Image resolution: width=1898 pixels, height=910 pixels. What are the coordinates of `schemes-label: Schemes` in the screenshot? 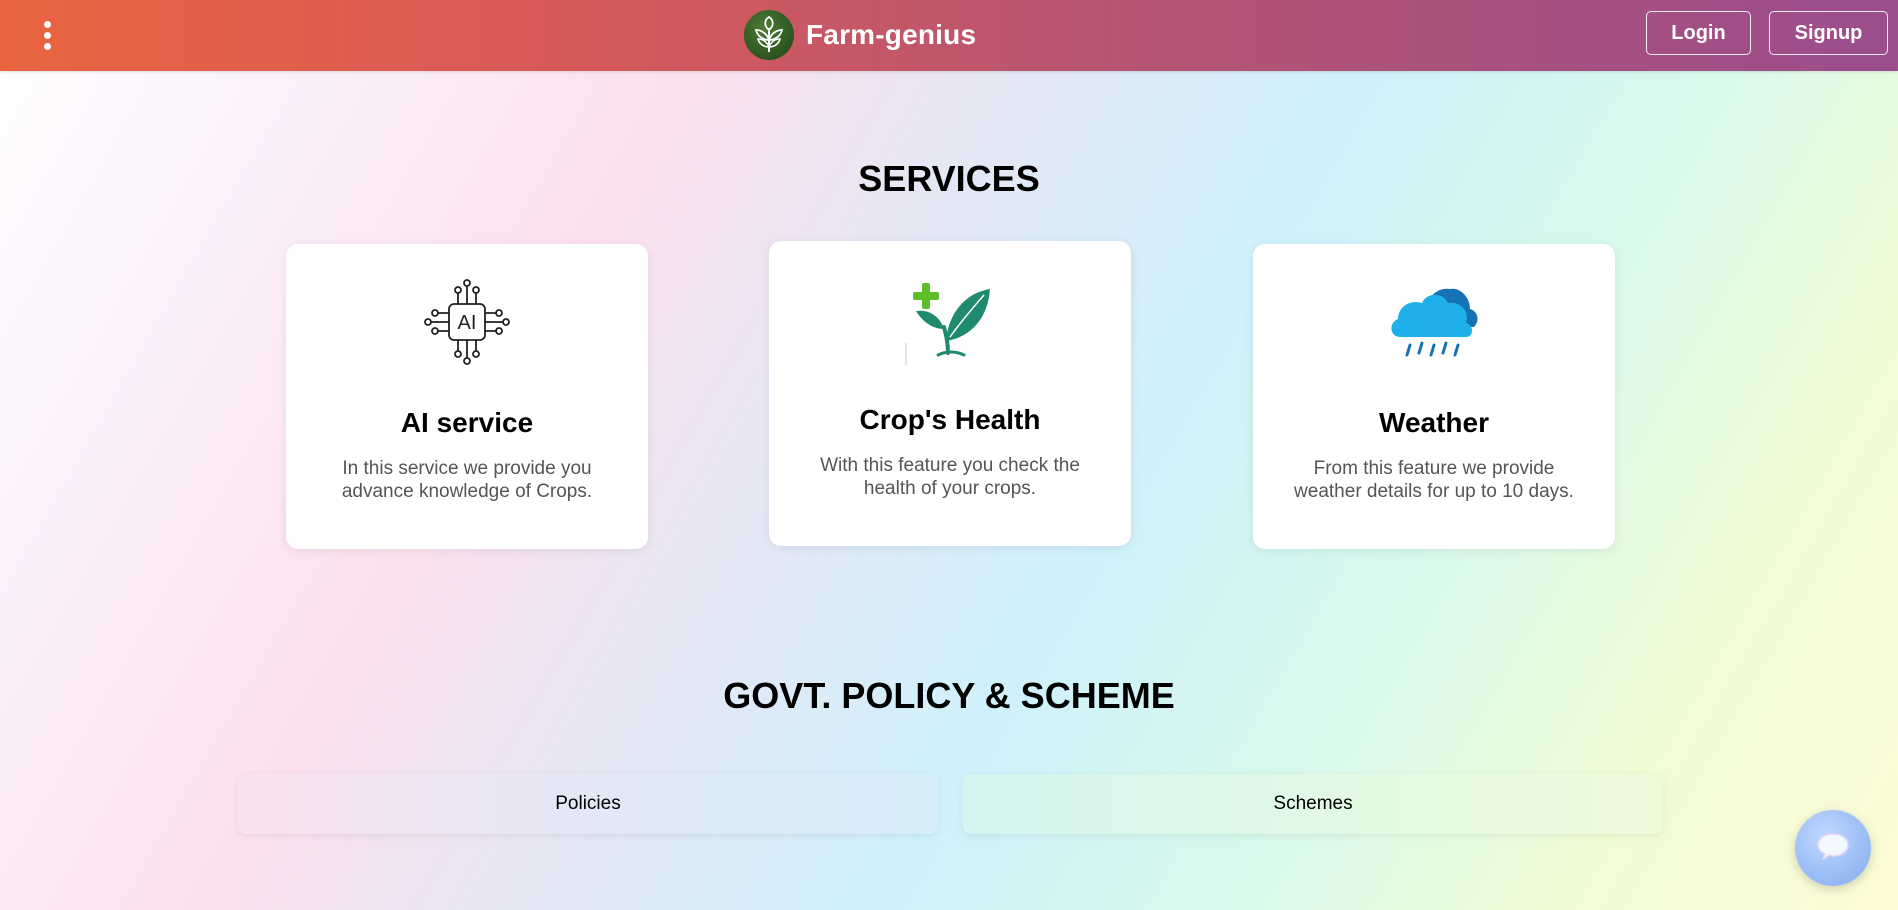 It's located at (1313, 803).